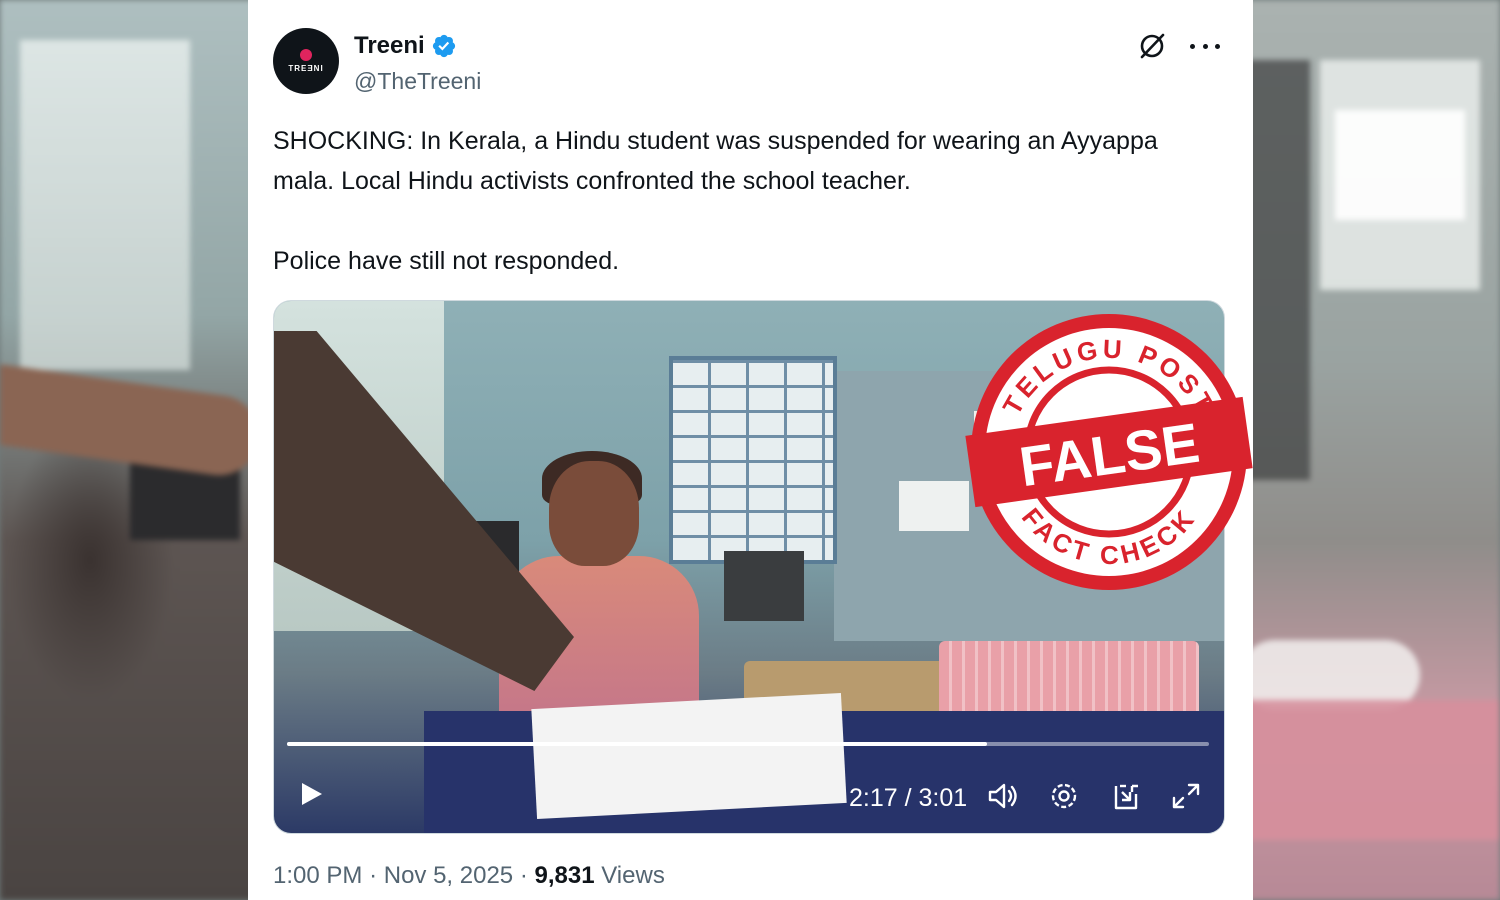  What do you see at coordinates (750, 63) in the screenshot?
I see `tweet-header: TREƎNI Treeni @TheTreeni` at bounding box center [750, 63].